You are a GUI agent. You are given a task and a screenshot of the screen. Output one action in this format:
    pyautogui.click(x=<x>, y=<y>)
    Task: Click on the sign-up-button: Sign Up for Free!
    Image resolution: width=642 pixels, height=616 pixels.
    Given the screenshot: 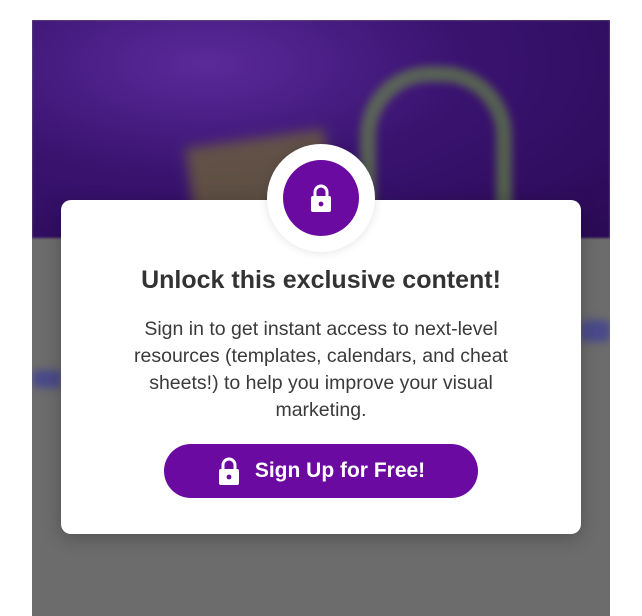 What is the action you would take?
    pyautogui.click(x=321, y=471)
    